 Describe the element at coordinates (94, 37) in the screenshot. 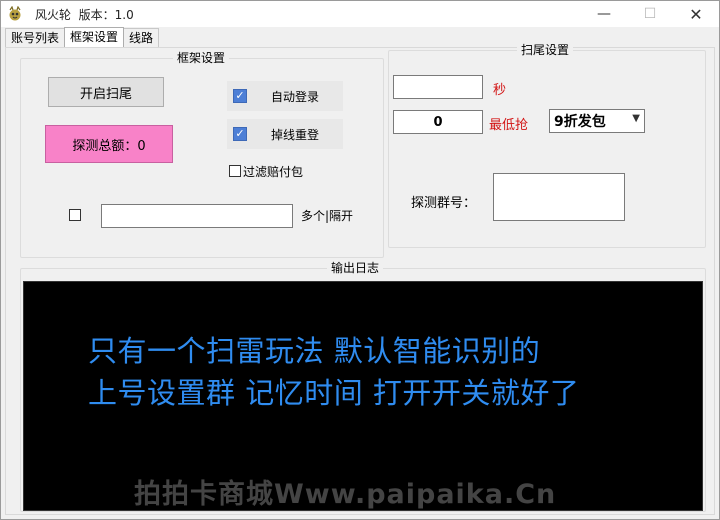

I see `tab-framework-settings: 框架设置` at that location.